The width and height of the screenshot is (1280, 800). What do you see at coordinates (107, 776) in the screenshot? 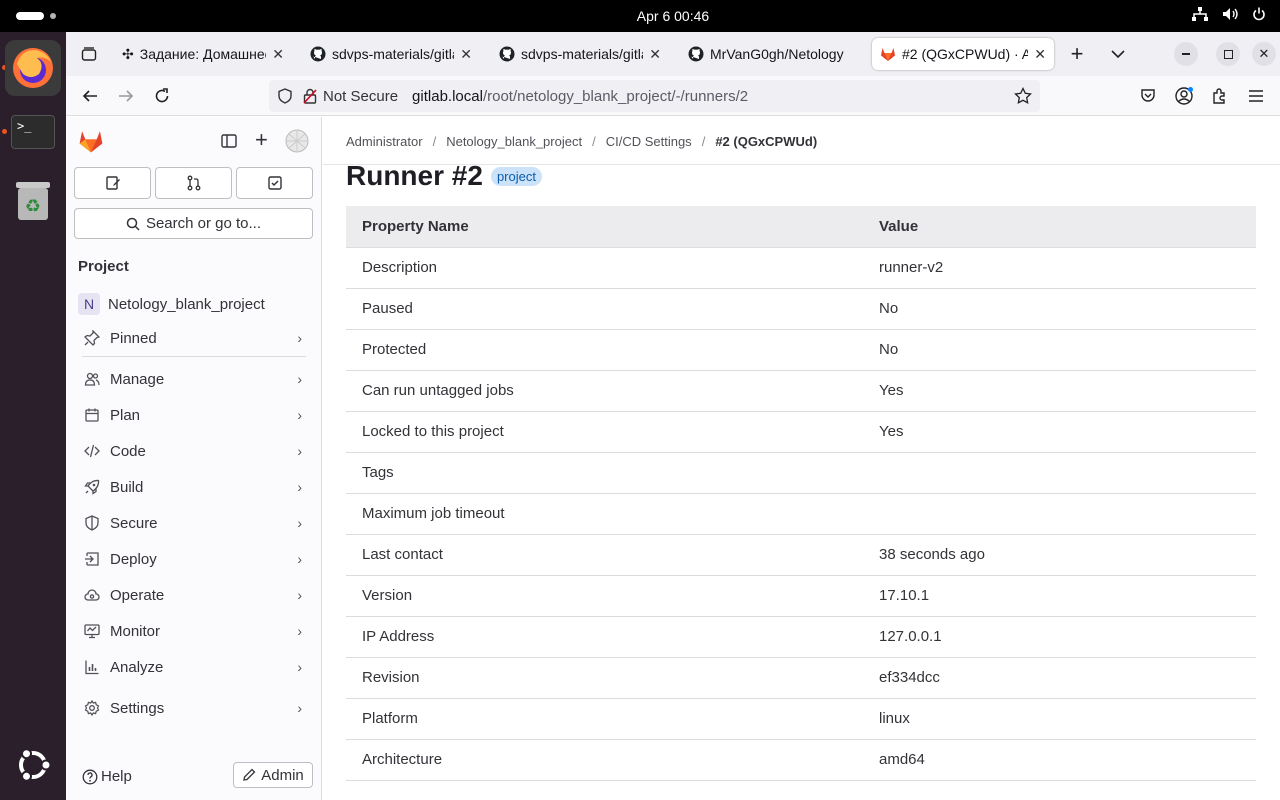
I see `help-button: Help` at bounding box center [107, 776].